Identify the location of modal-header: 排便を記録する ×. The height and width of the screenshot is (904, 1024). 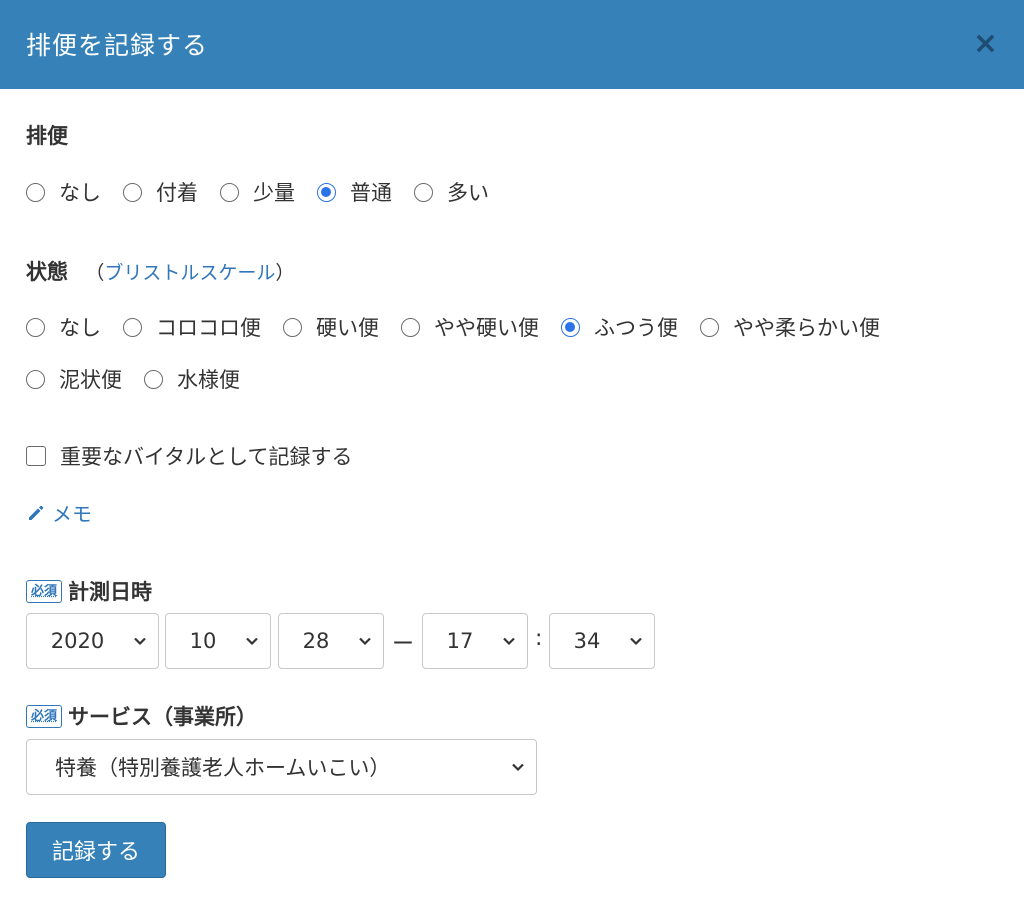
(512, 44).